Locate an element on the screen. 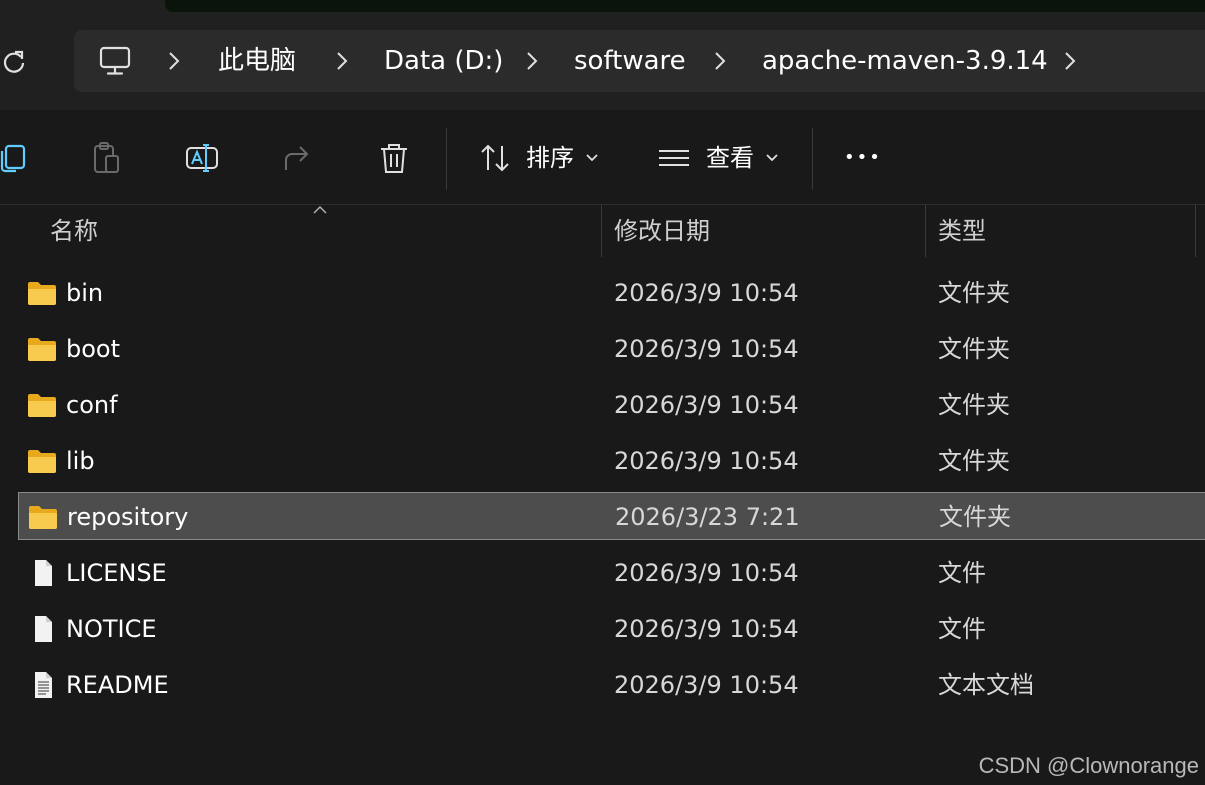  column-header-type: 类型 is located at coordinates (962, 231).